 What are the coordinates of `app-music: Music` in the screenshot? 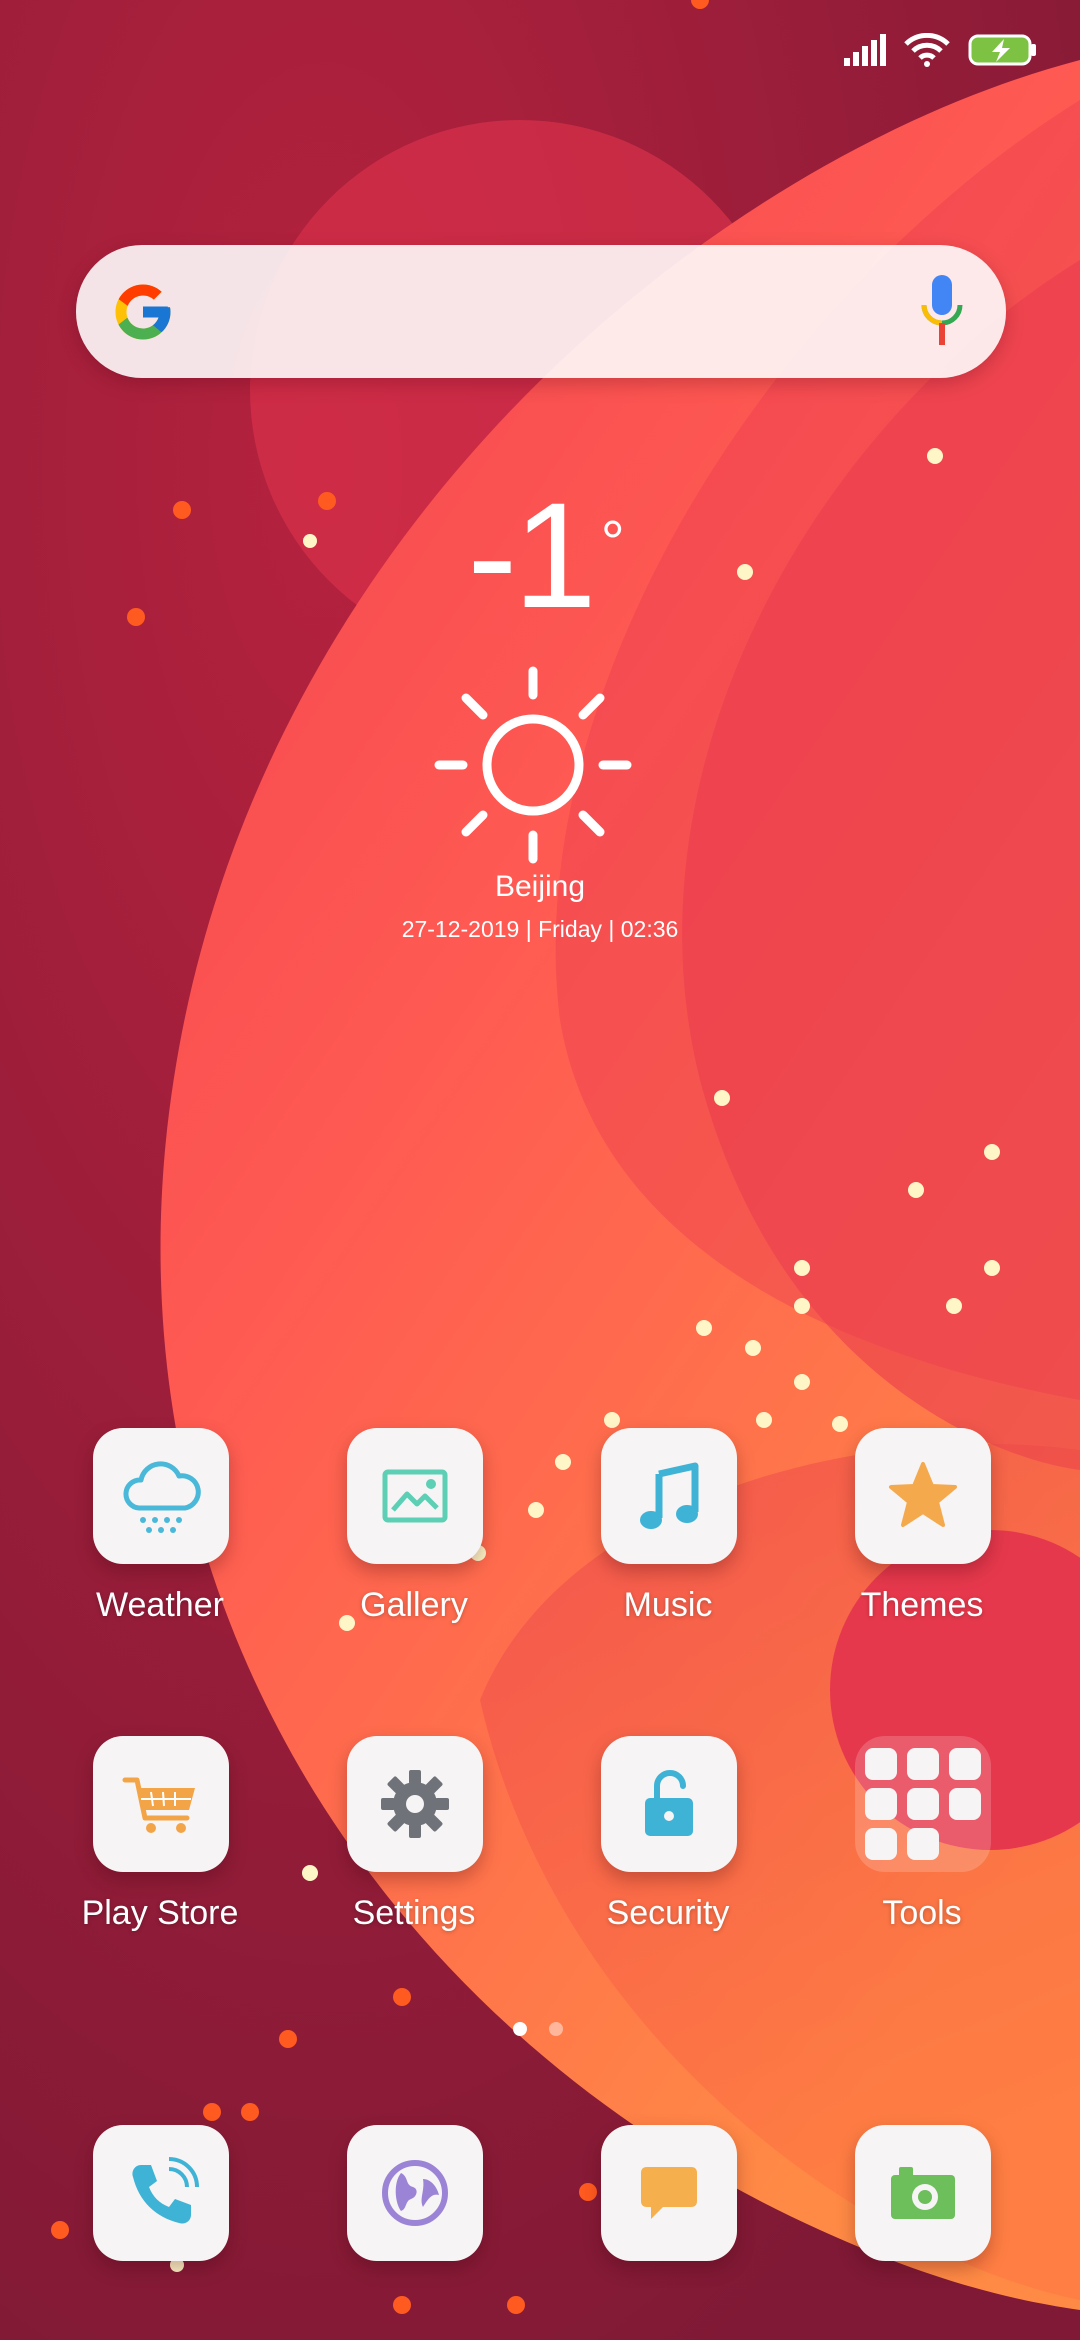 It's located at (668, 1558).